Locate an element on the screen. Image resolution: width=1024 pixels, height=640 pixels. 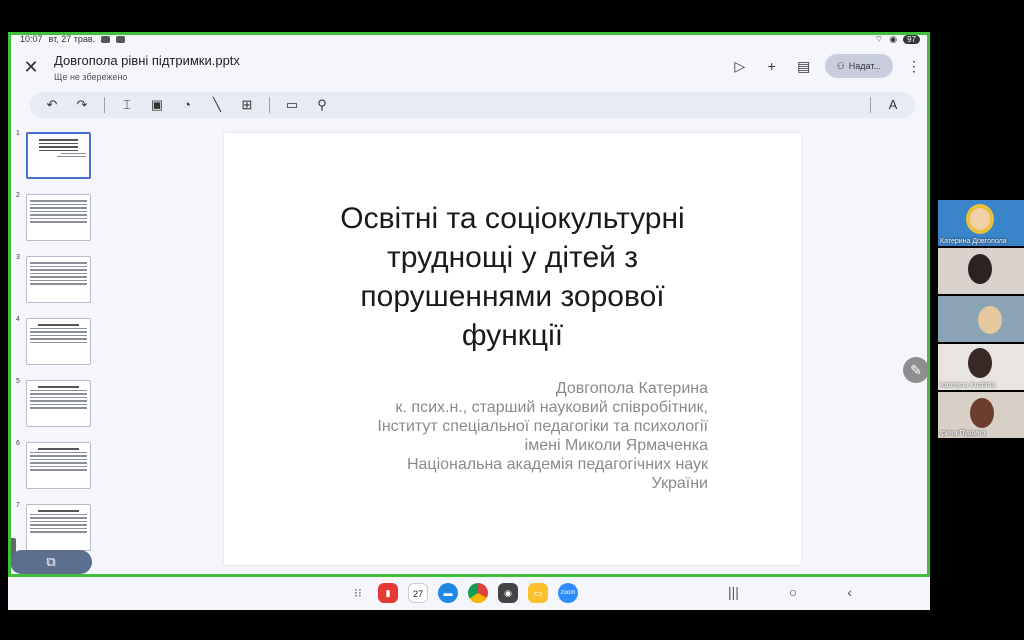
participant-name: Ірина Пущина is located at coordinates (963, 433).